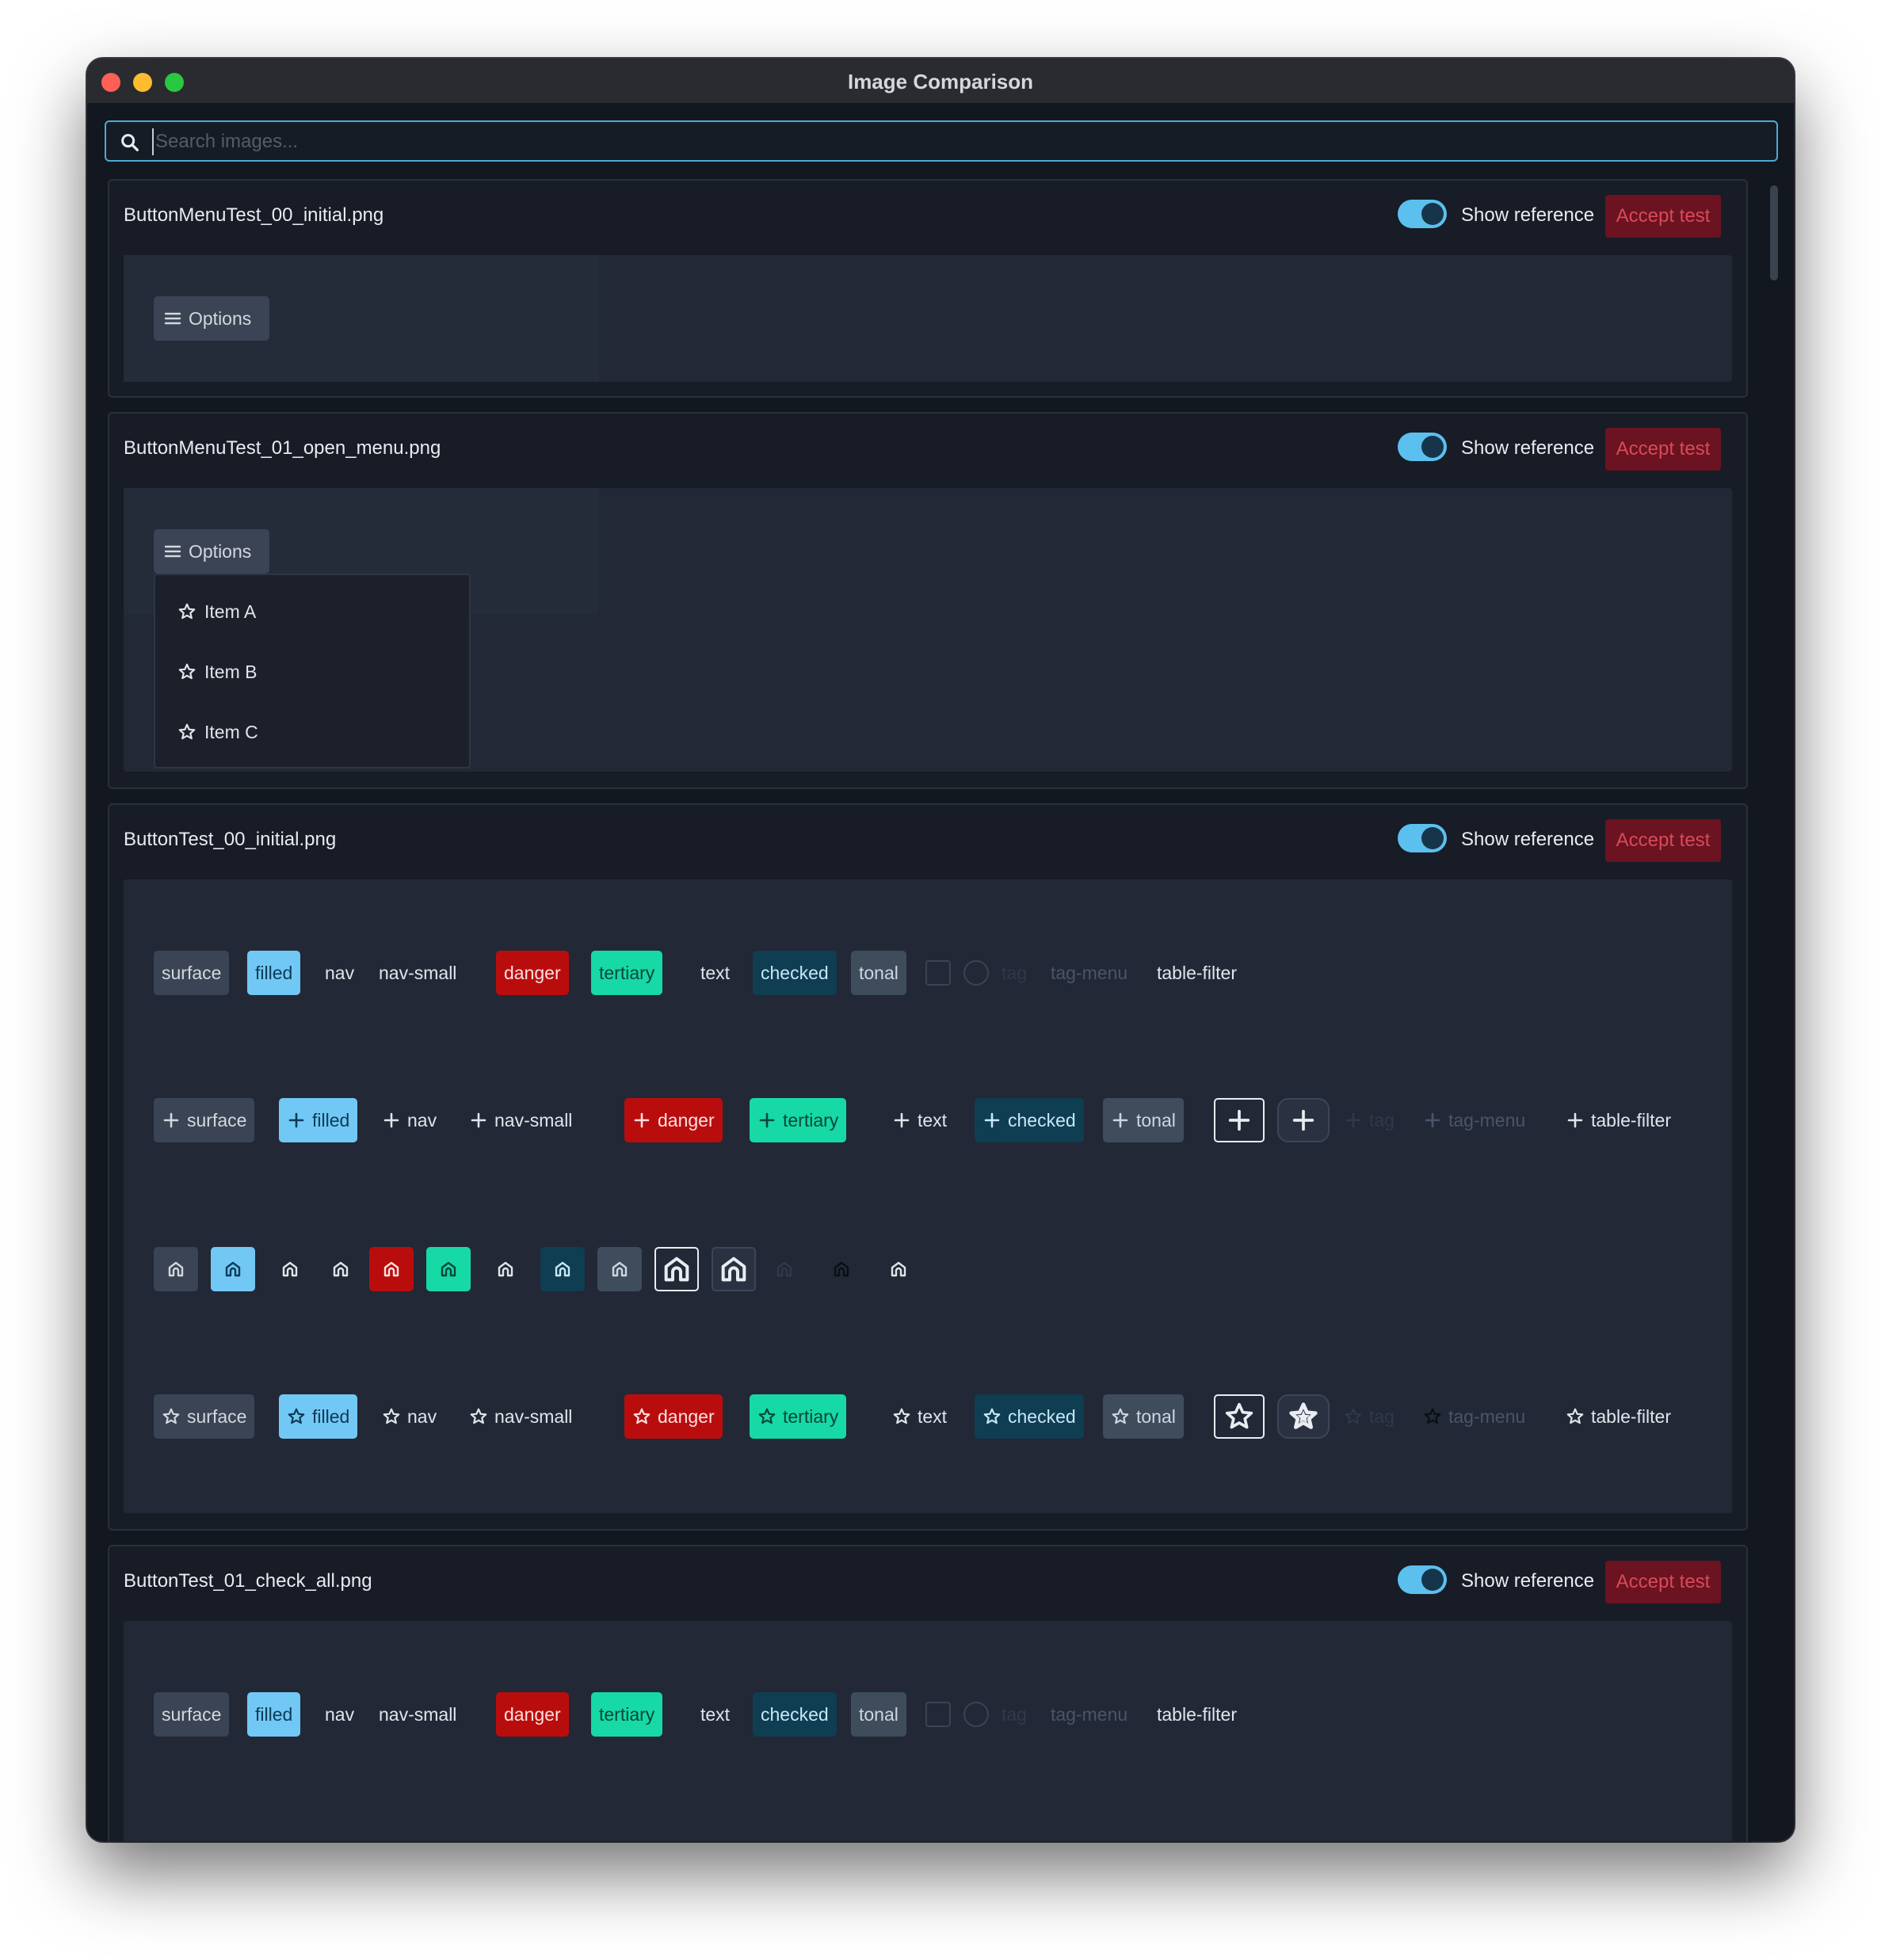  Describe the element at coordinates (1120, 1416) in the screenshot. I see `star-icon` at that location.